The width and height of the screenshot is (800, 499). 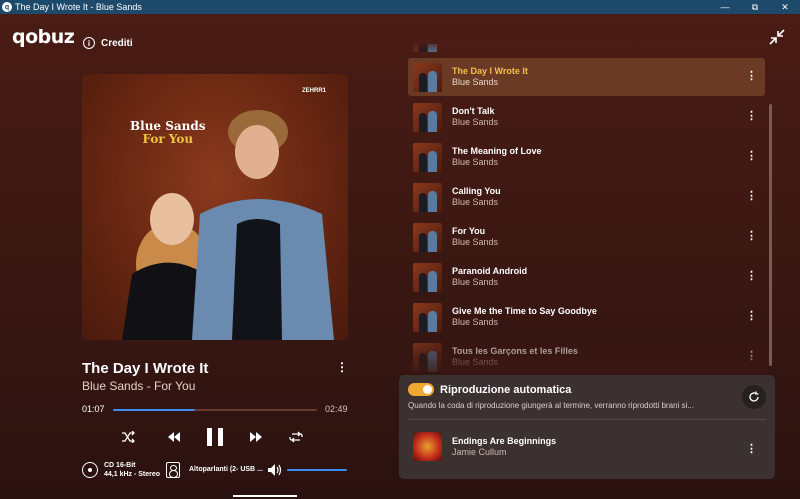 I want to click on volume-icon, so click(x=275, y=470).